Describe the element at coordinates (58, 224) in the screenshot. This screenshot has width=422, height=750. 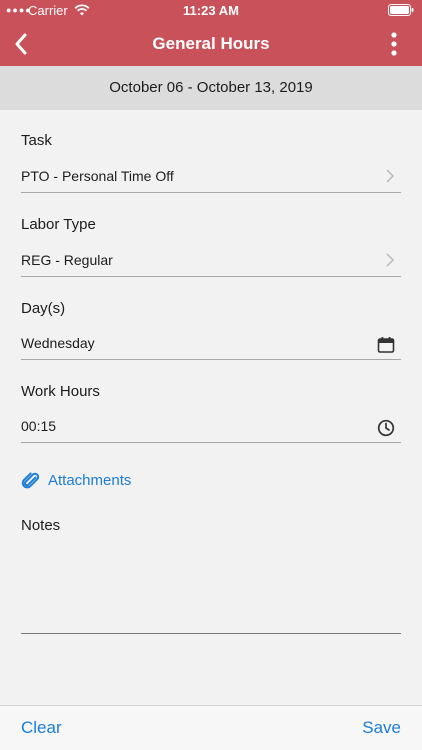
I see `labor-type-label: Labor Type` at that location.